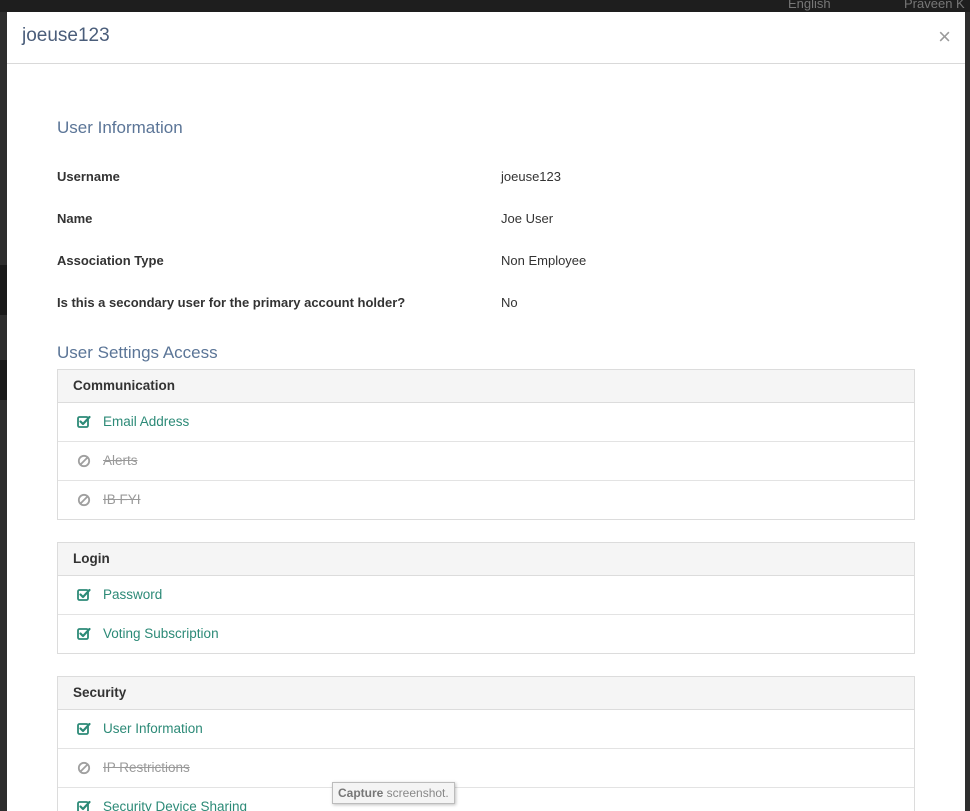  Describe the element at coordinates (486, 693) in the screenshot. I see `panel-title: Security` at that location.